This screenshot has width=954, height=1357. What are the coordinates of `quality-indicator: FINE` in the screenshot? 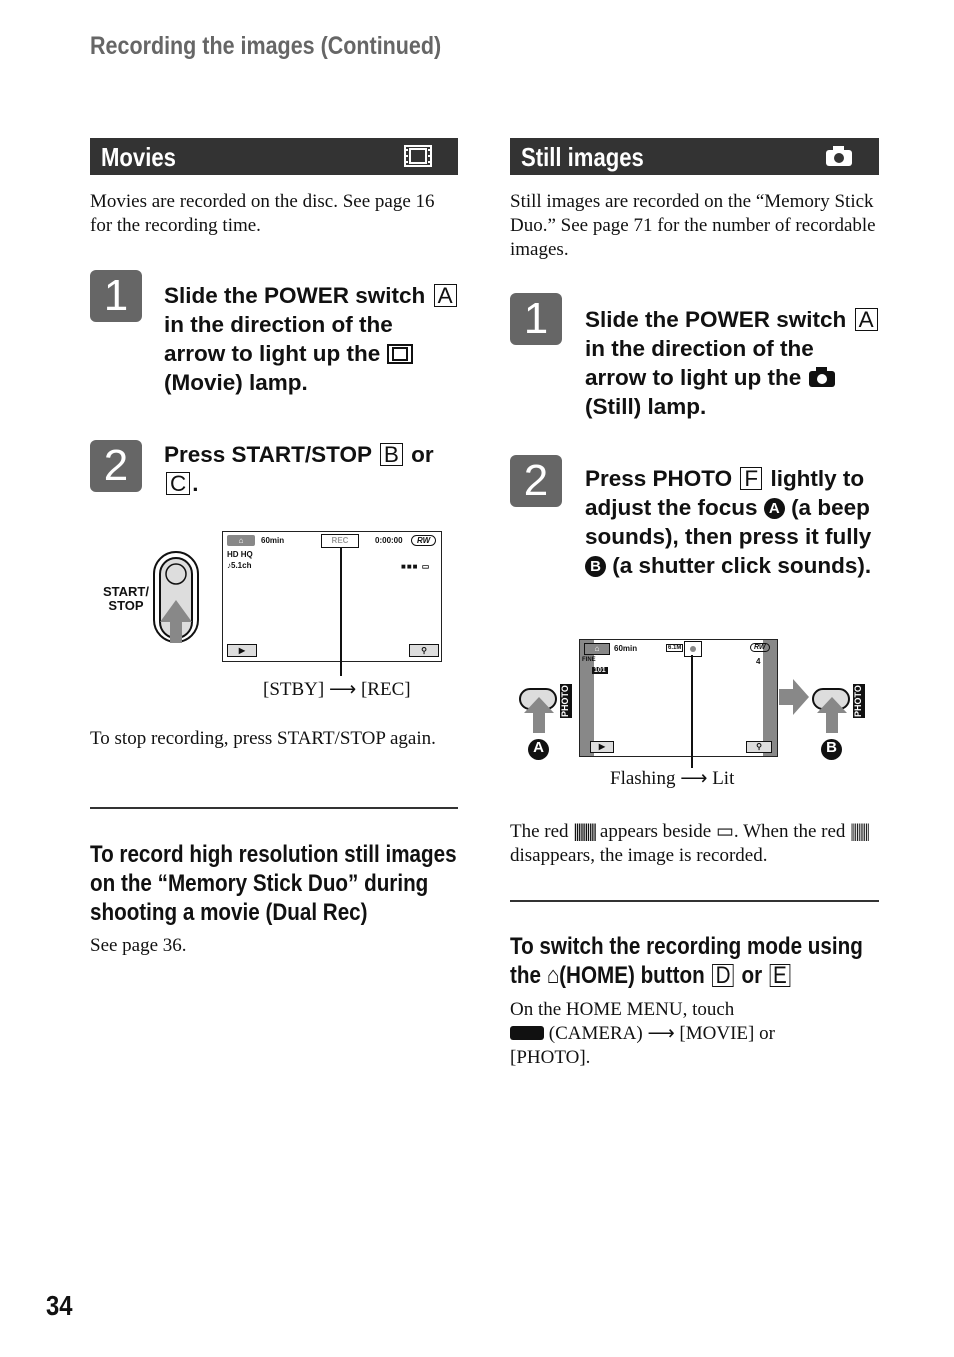 It's located at (589, 660).